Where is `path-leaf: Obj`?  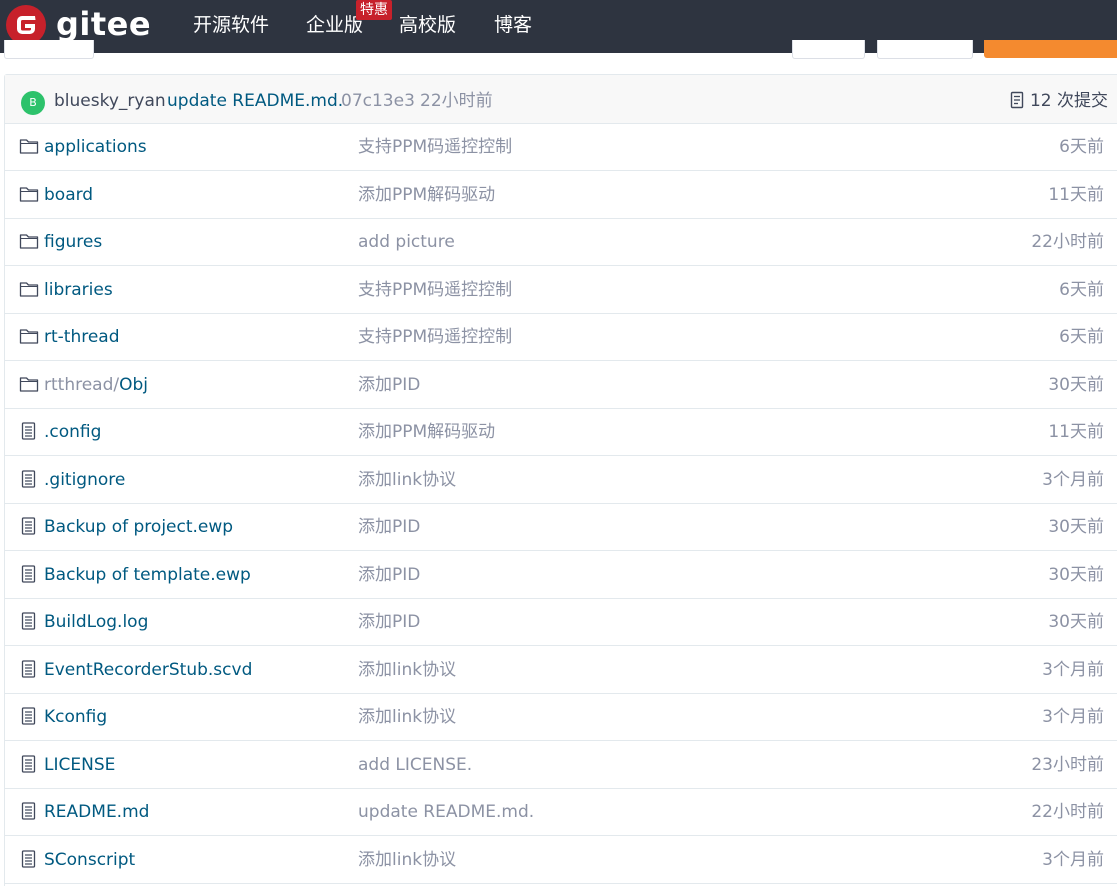 path-leaf: Obj is located at coordinates (133, 385).